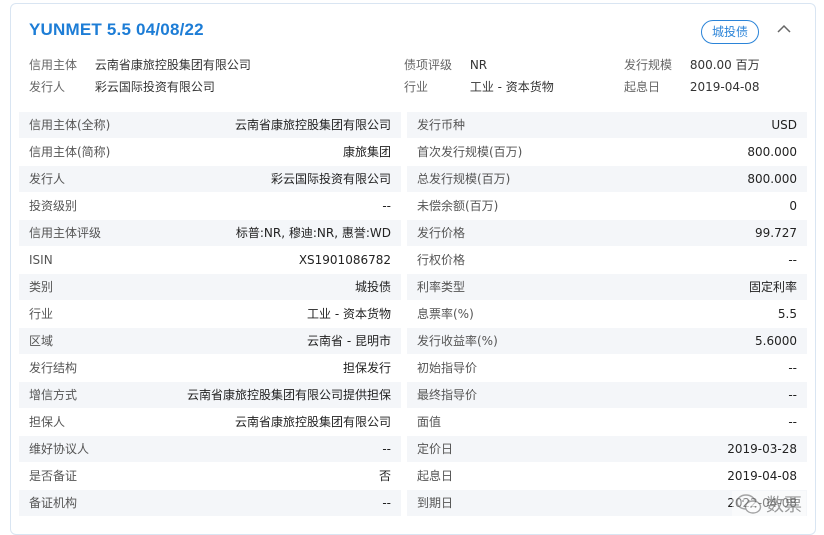  What do you see at coordinates (70, 152) in the screenshot?
I see `field-label: 信用主体(简称)` at bounding box center [70, 152].